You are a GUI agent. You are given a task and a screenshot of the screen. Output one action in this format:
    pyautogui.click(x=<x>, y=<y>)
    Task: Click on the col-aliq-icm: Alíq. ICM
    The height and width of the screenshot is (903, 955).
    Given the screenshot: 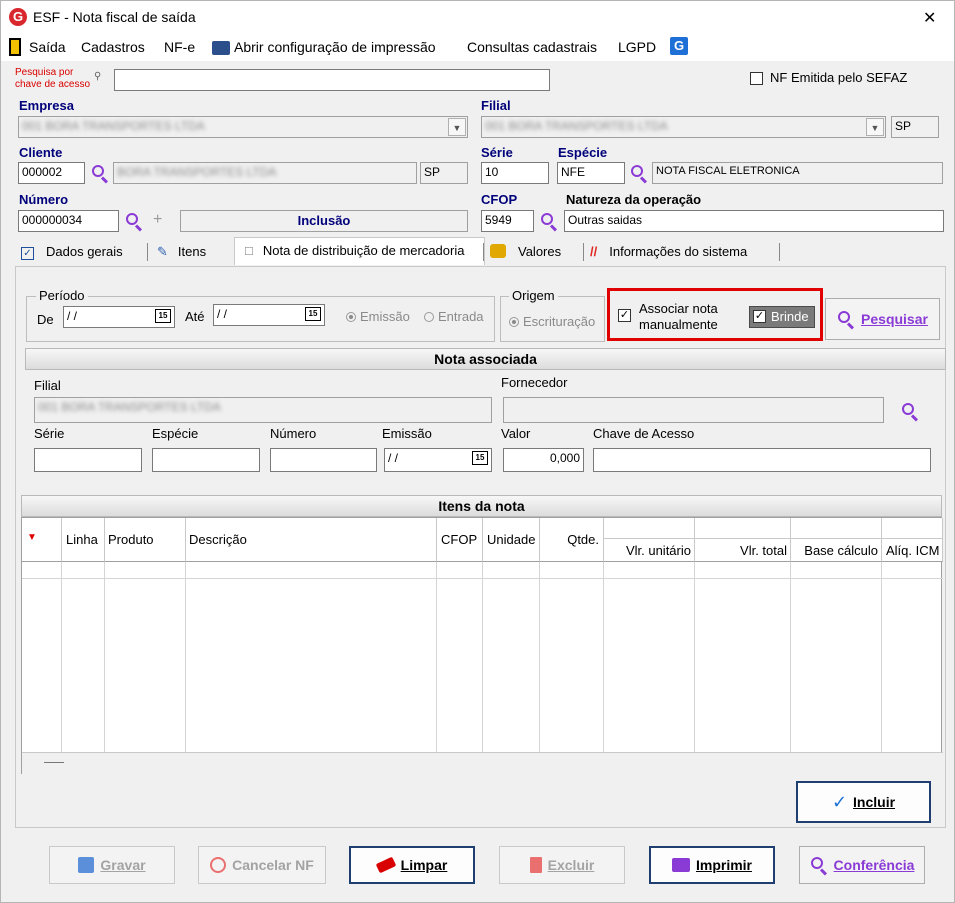 What is the action you would take?
    pyautogui.click(x=912, y=540)
    